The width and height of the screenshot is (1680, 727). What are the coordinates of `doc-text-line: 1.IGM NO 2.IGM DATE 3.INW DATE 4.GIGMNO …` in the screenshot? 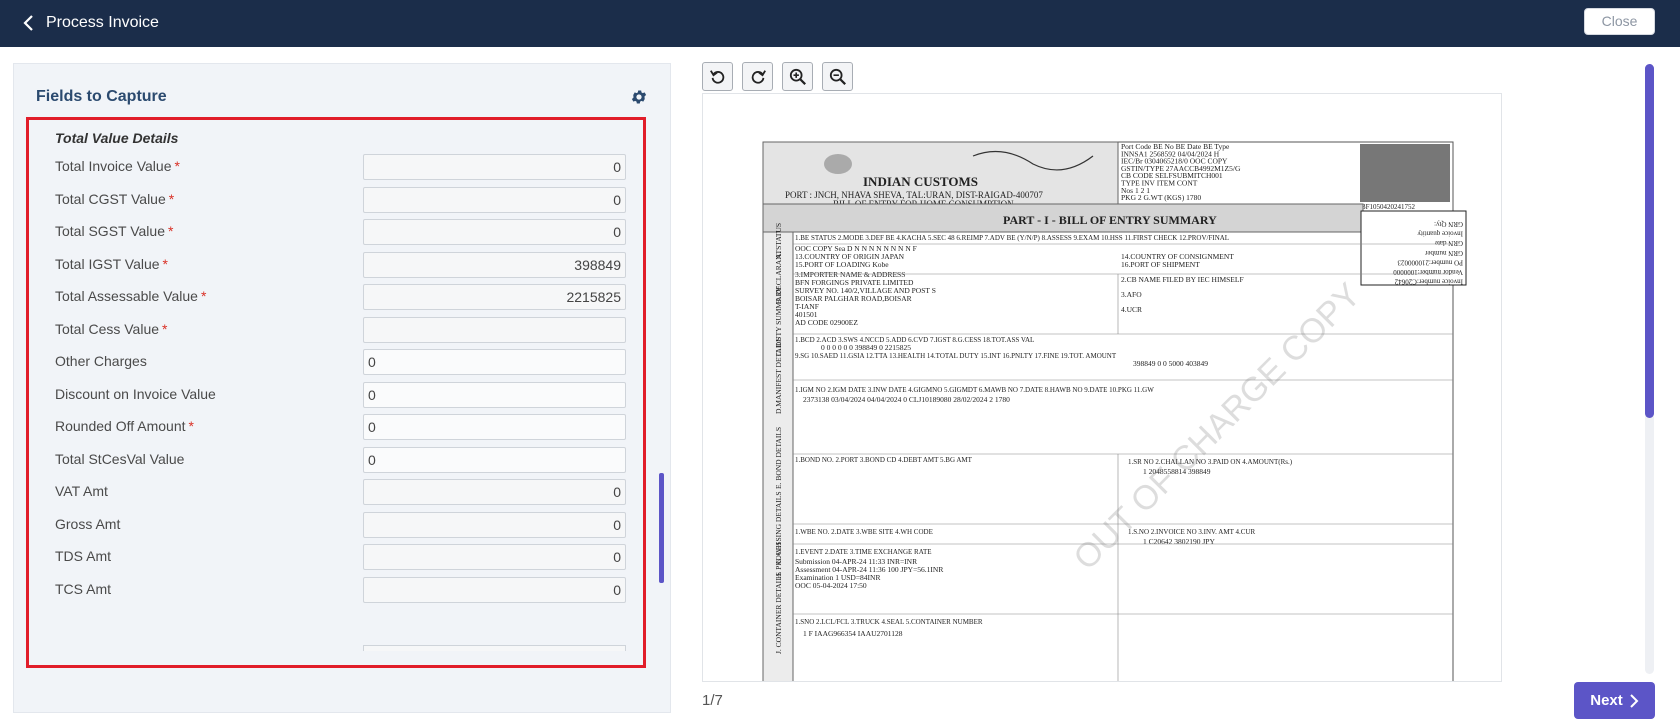 It's located at (974, 390).